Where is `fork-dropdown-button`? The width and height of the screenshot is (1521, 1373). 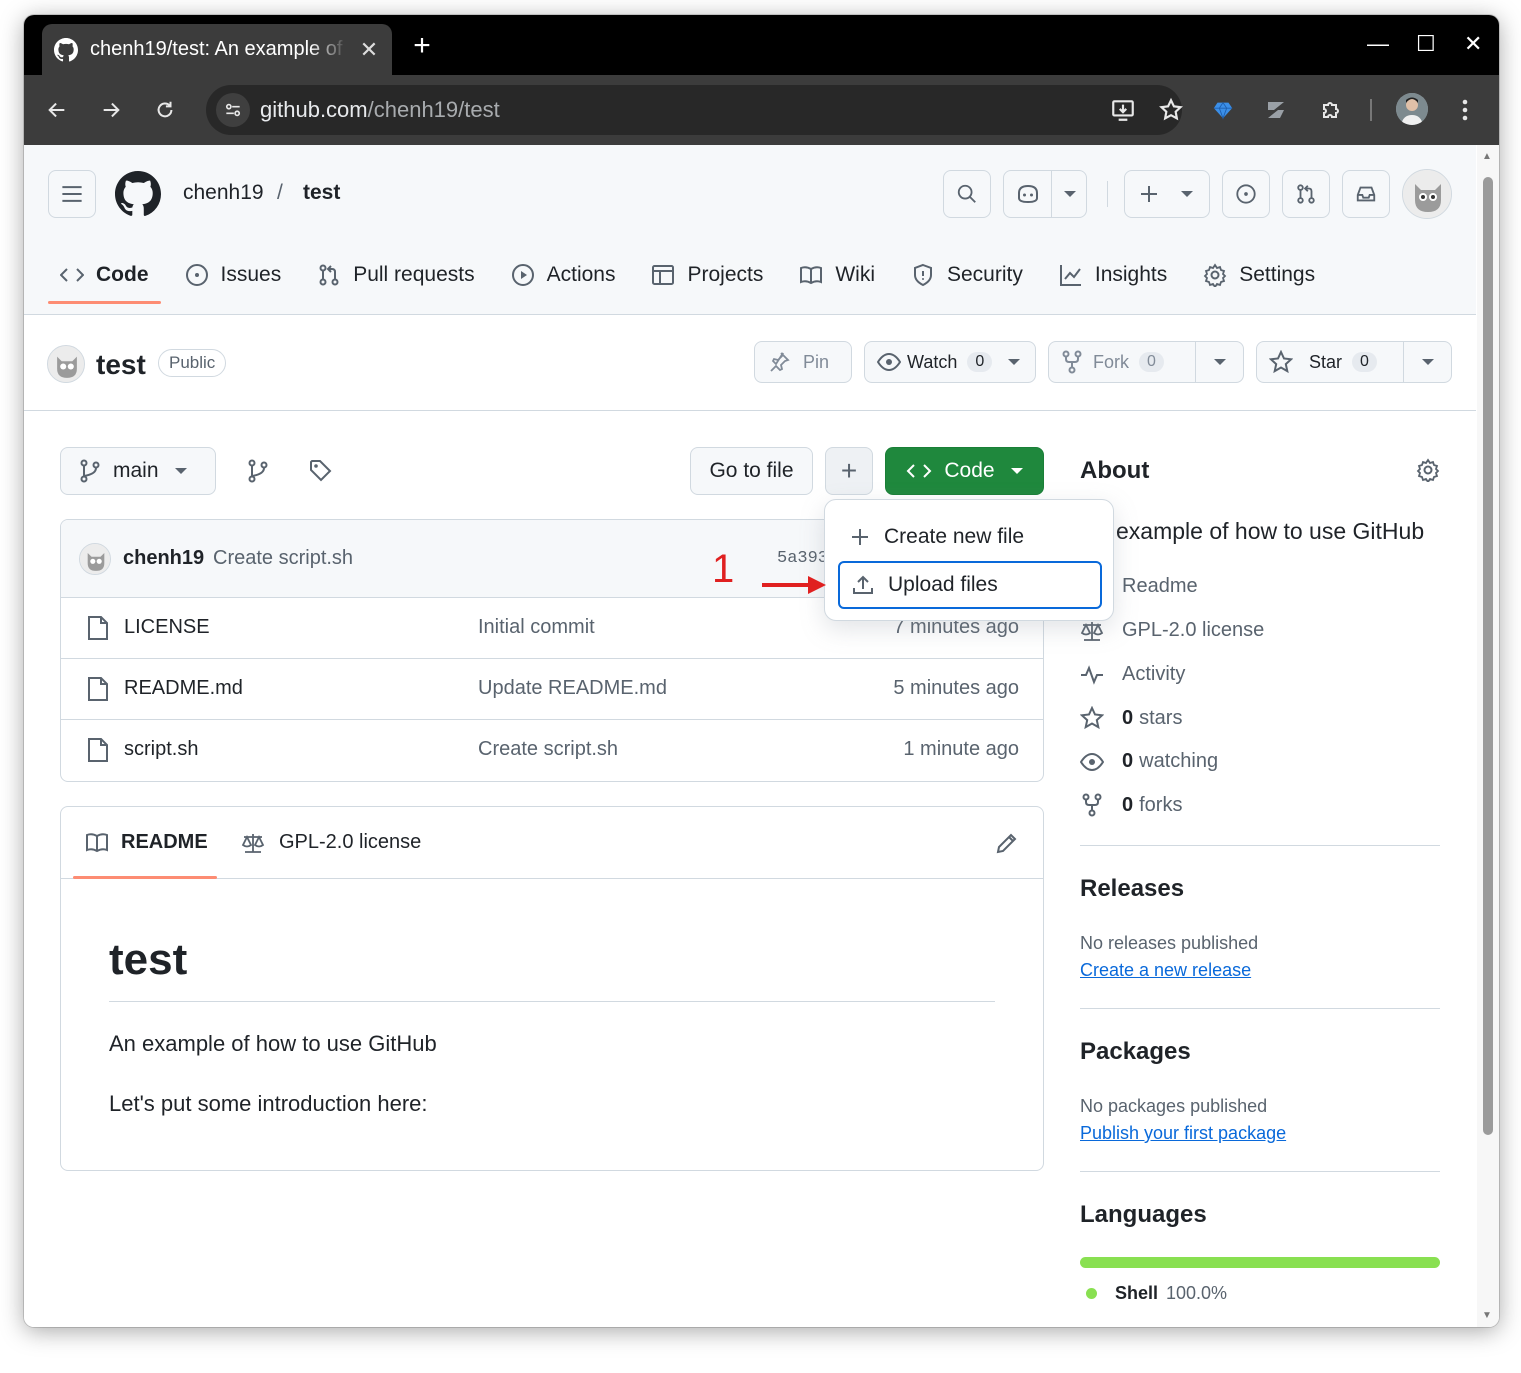 fork-dropdown-button is located at coordinates (1219, 362).